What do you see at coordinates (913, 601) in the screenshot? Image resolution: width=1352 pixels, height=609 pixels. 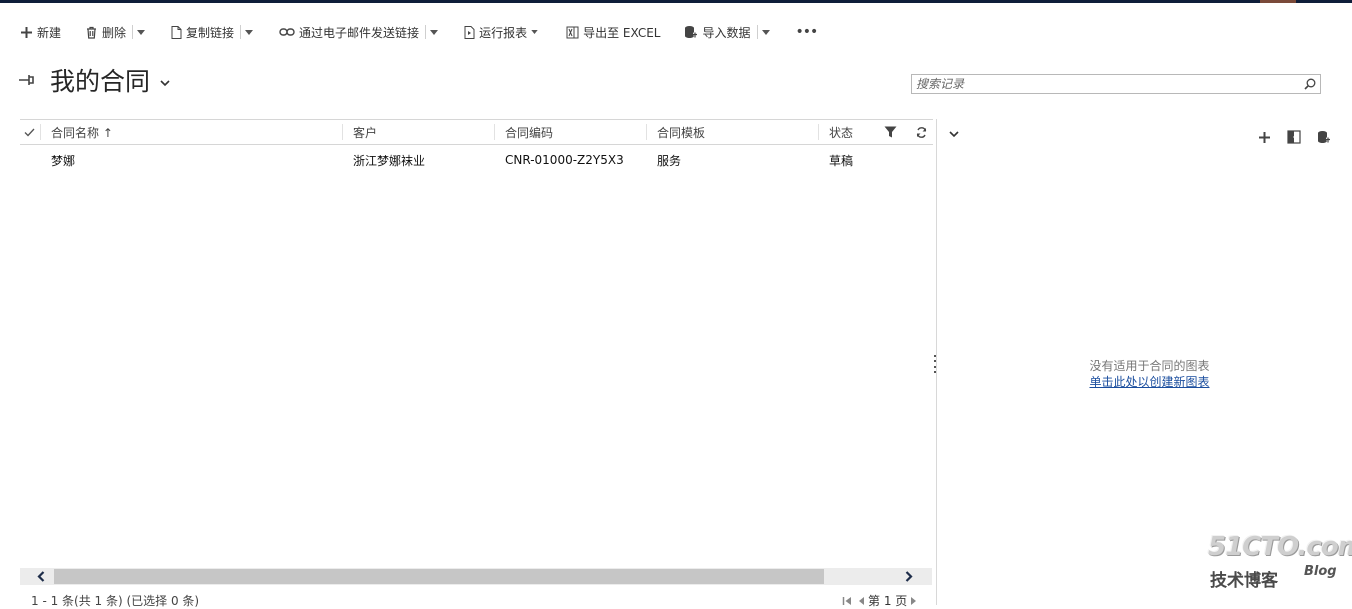 I see `next-page-icon` at bounding box center [913, 601].